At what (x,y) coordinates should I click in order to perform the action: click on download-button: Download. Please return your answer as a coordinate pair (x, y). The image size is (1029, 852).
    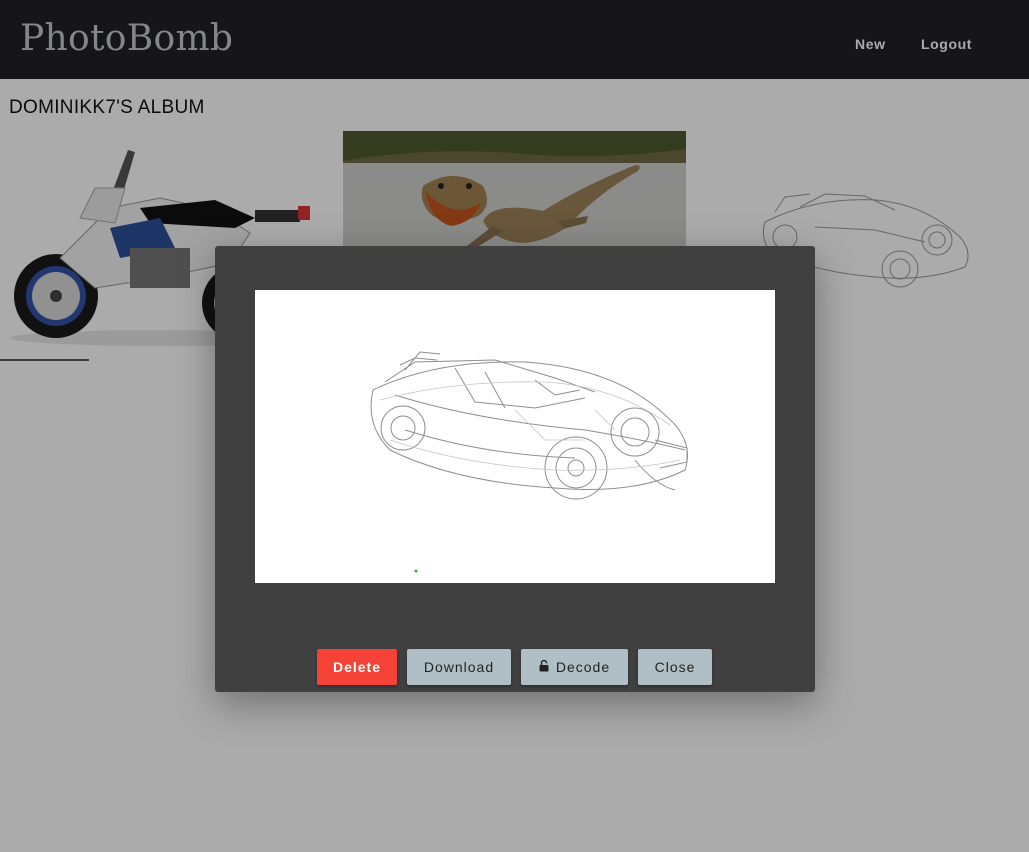
    Looking at the image, I should click on (459, 667).